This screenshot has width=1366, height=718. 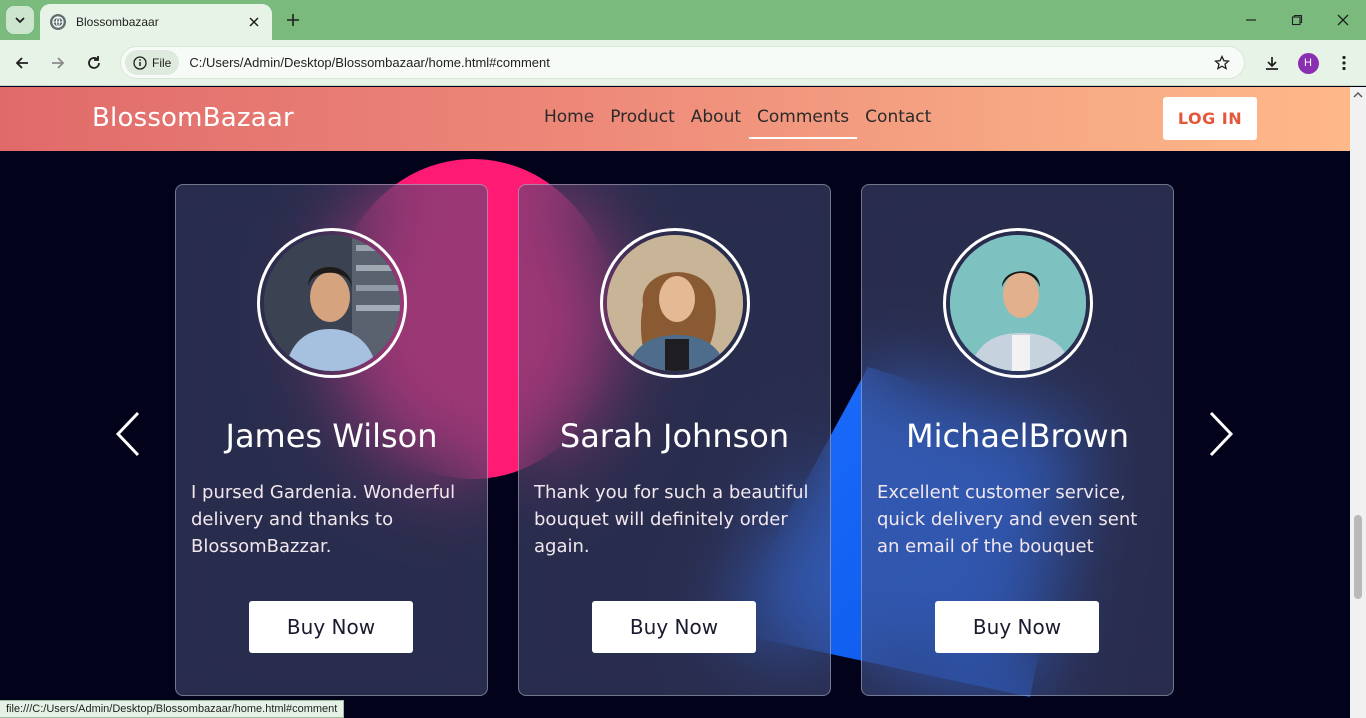 I want to click on chevron-left-icon, so click(x=127, y=434).